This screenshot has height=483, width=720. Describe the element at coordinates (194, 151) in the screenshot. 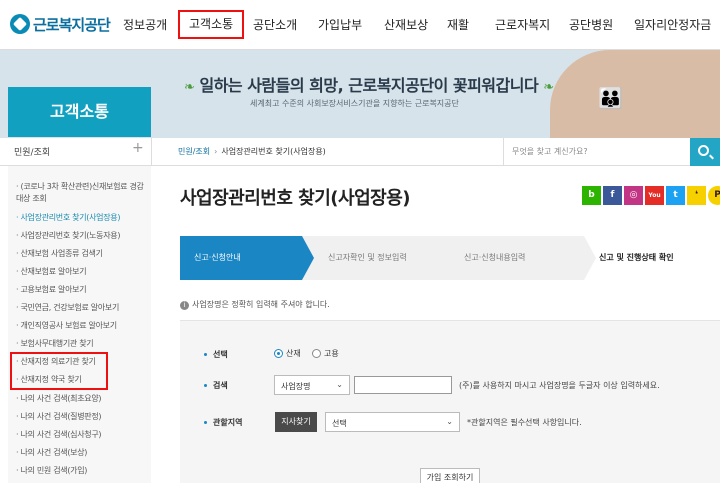

I see `breadcrumb-item: 민원/조회` at that location.